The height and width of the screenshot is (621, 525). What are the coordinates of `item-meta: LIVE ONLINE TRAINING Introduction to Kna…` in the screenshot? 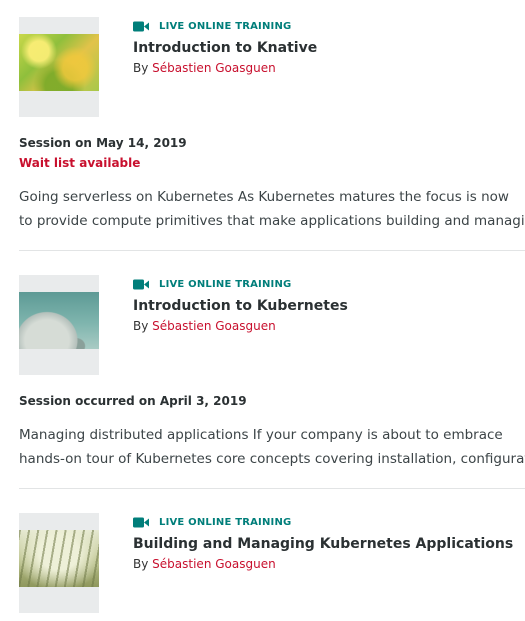 It's located at (225, 46).